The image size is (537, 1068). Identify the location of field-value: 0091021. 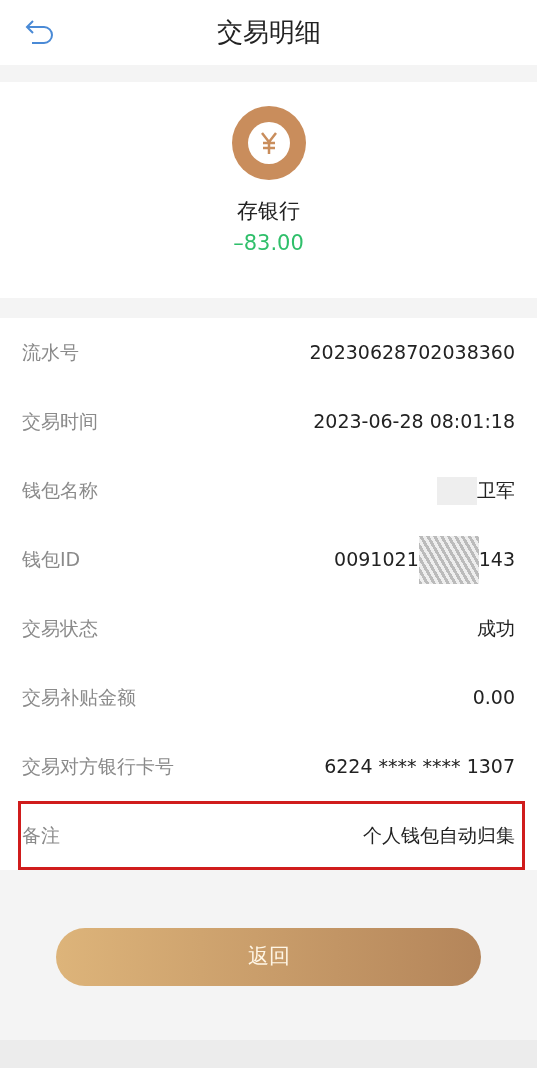
(376, 560).